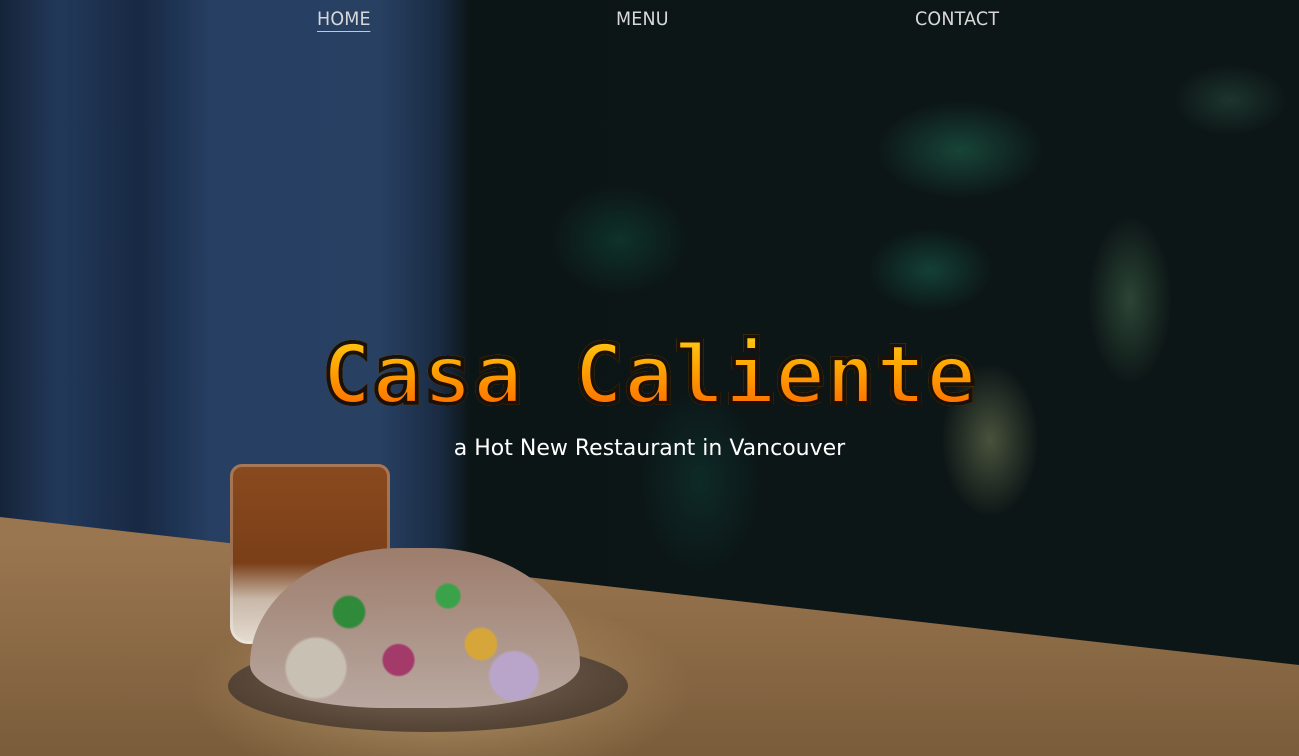  What do you see at coordinates (344, 20) in the screenshot?
I see `nav-link-home: HOME` at bounding box center [344, 20].